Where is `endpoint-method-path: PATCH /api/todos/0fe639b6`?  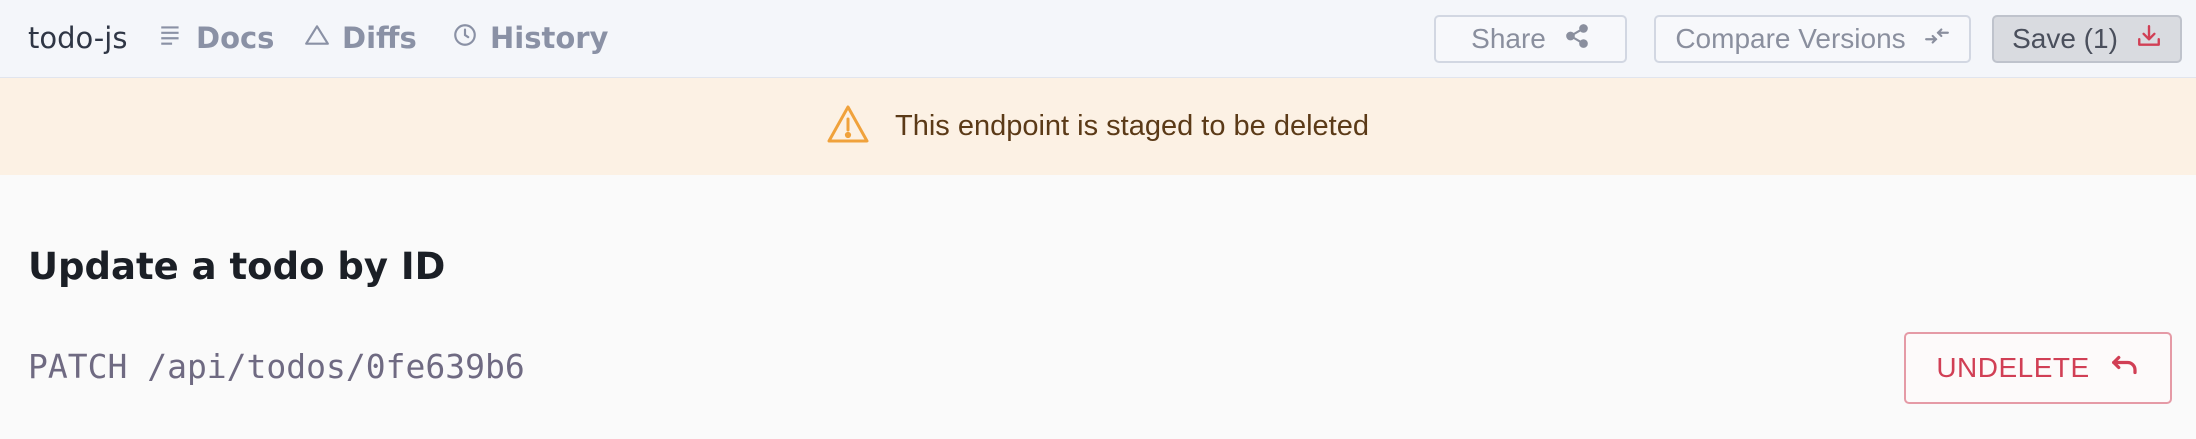
endpoint-method-path: PATCH /api/todos/0fe639b6 is located at coordinates (276, 366).